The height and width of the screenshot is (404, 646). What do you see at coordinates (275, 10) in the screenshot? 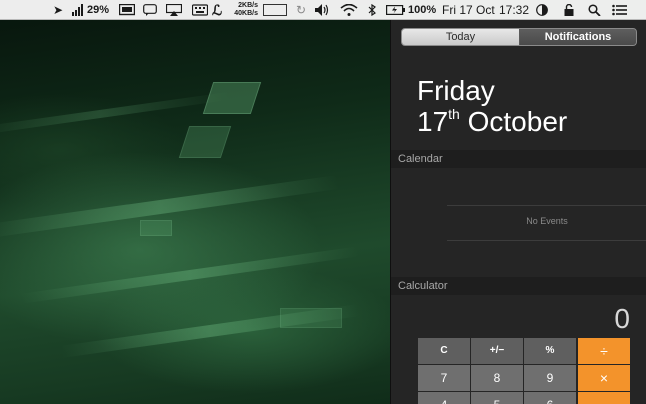
I see `cpu-meter` at bounding box center [275, 10].